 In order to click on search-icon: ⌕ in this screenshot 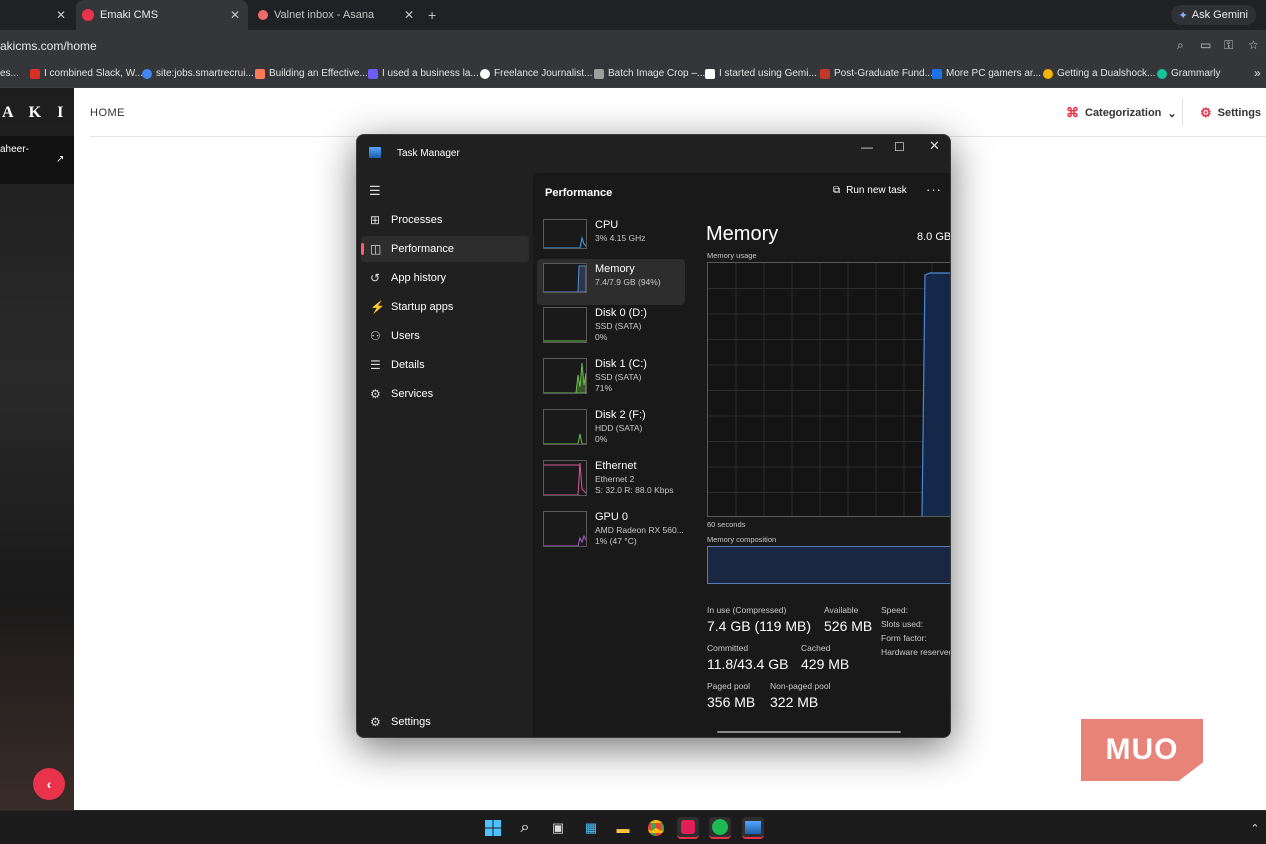, I will do `click(525, 828)`.